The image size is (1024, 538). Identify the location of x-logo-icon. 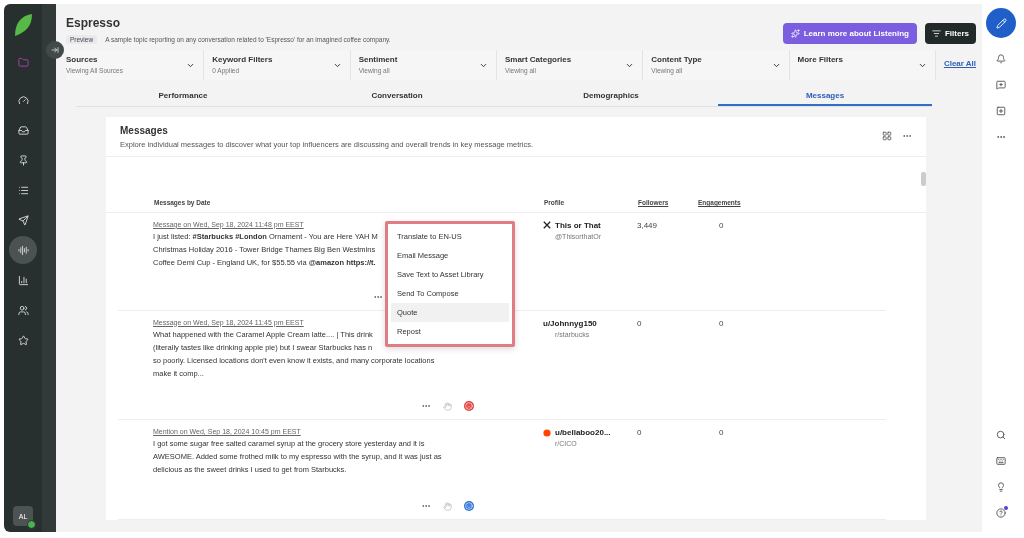
(547, 225).